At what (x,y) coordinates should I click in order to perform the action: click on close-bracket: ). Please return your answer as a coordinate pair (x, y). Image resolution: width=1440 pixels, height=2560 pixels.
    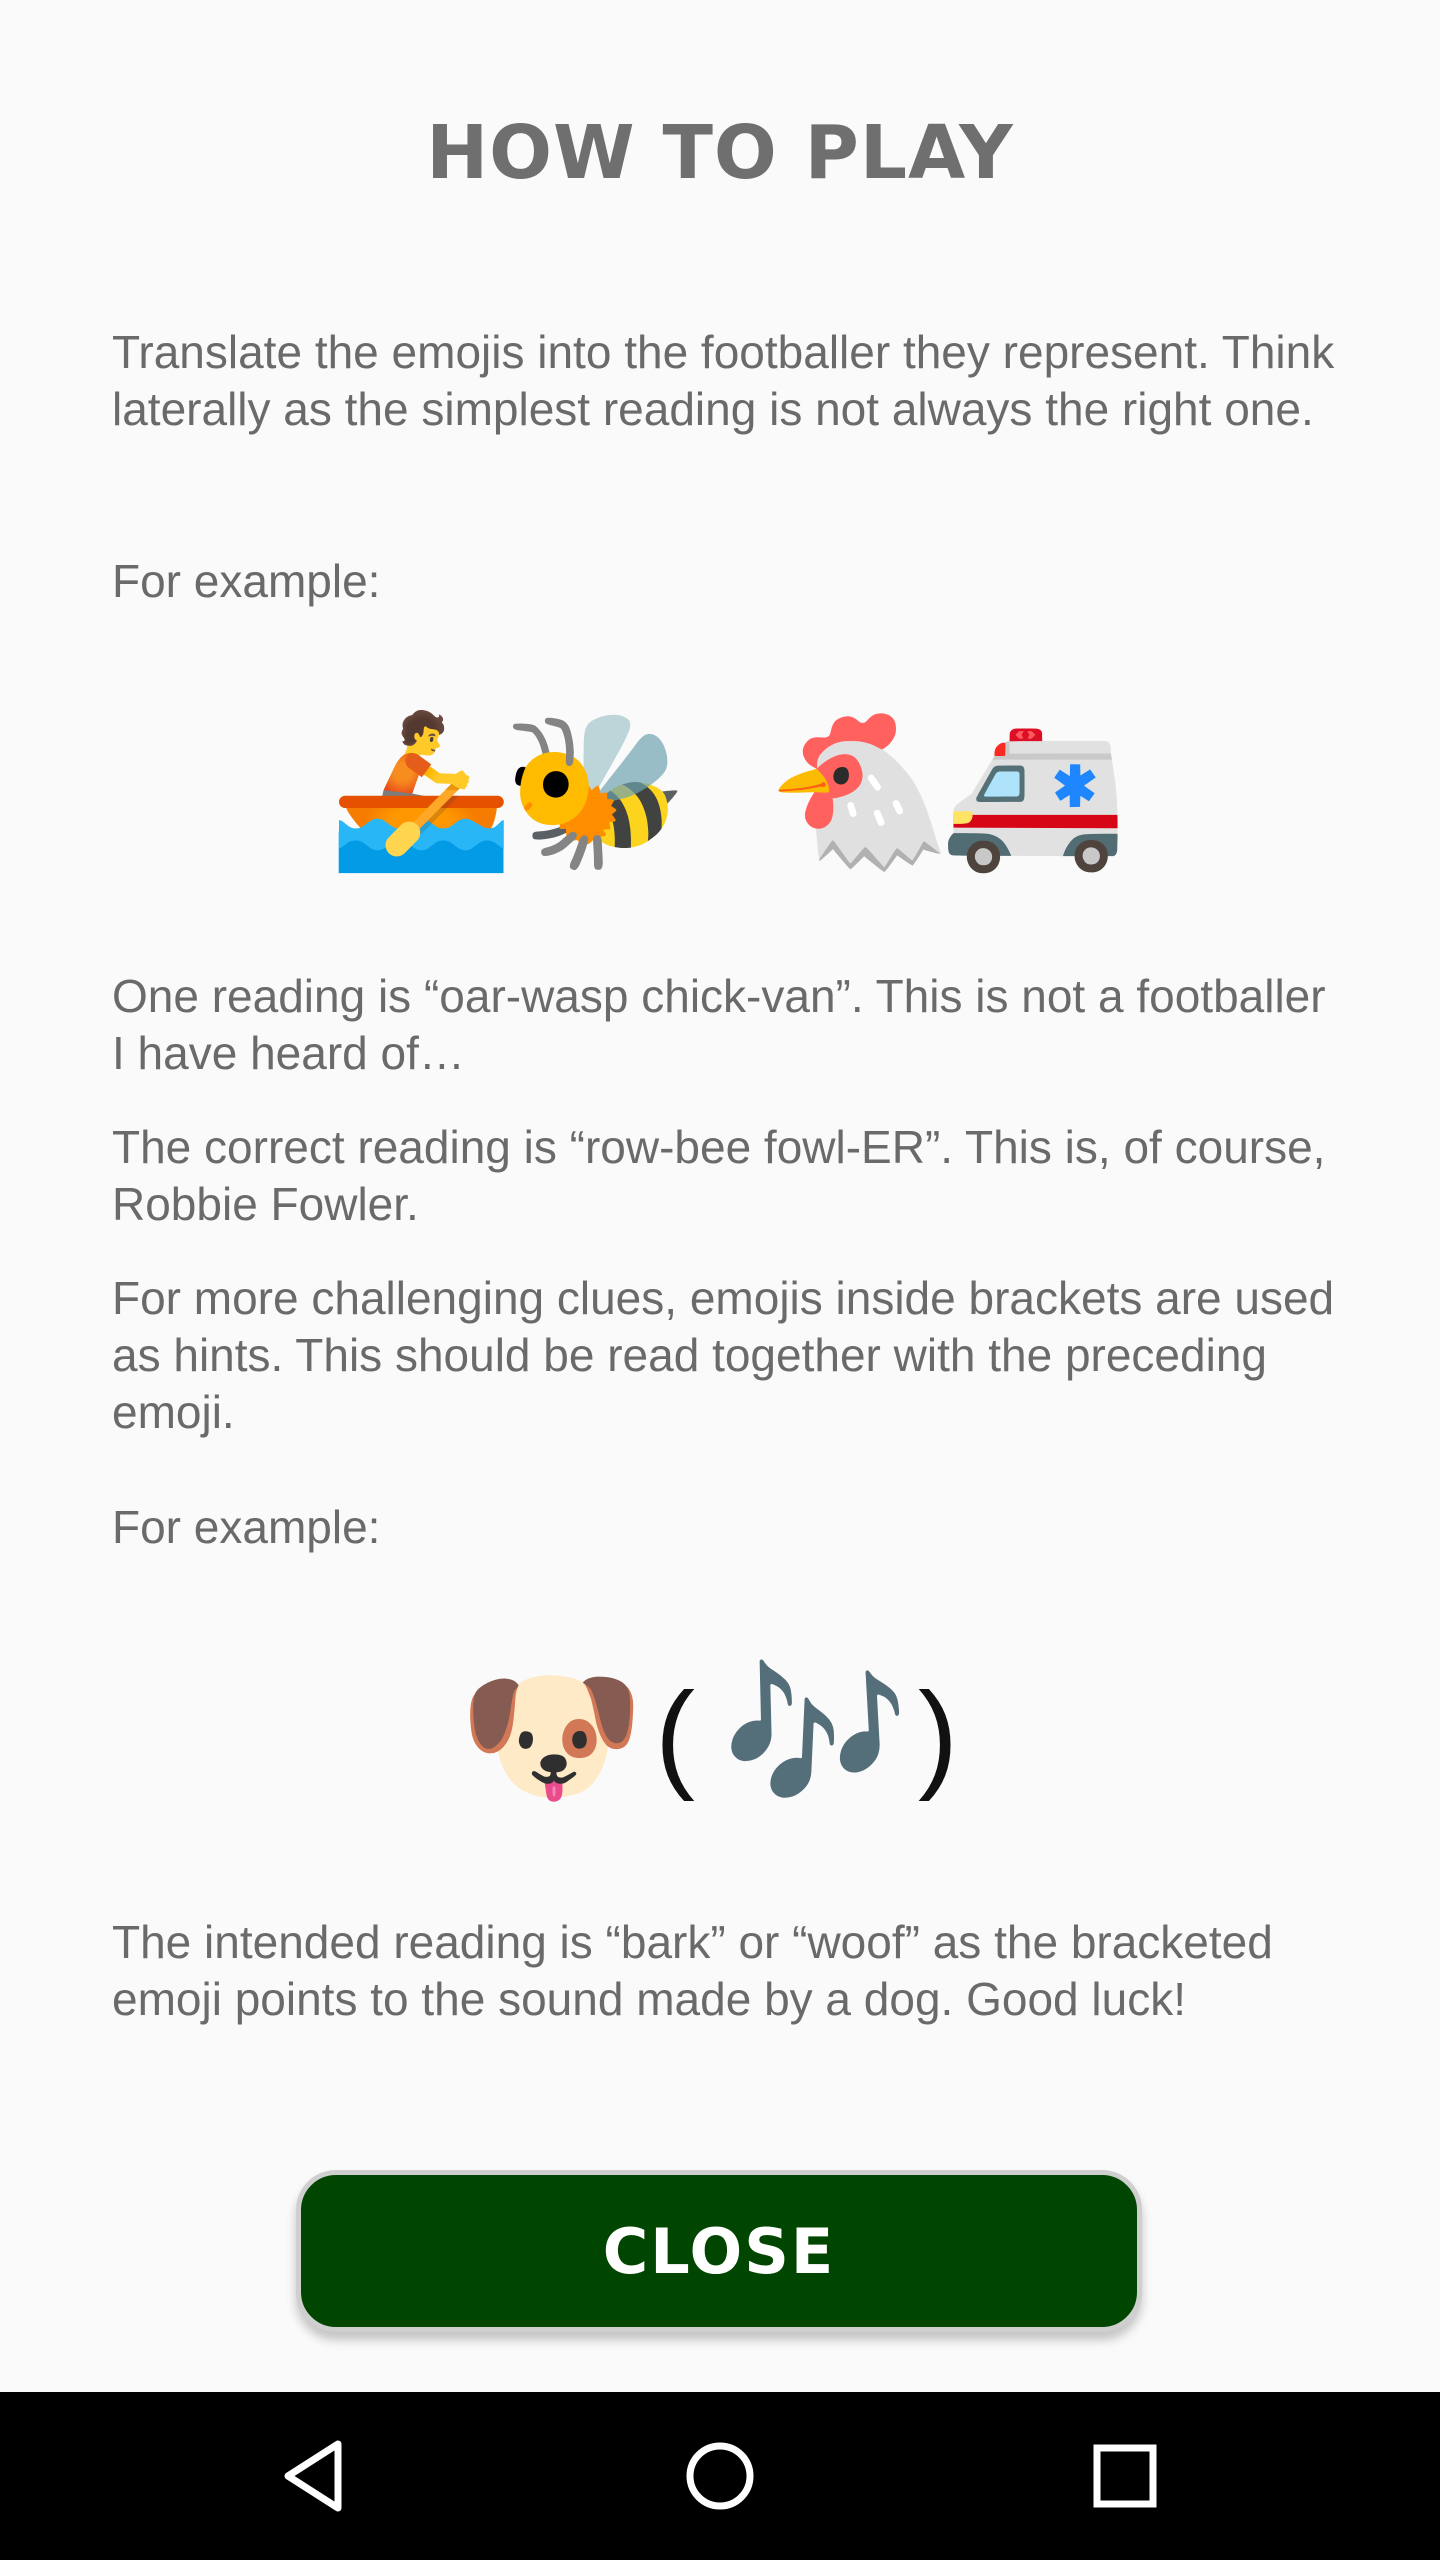
    Looking at the image, I should click on (938, 1735).